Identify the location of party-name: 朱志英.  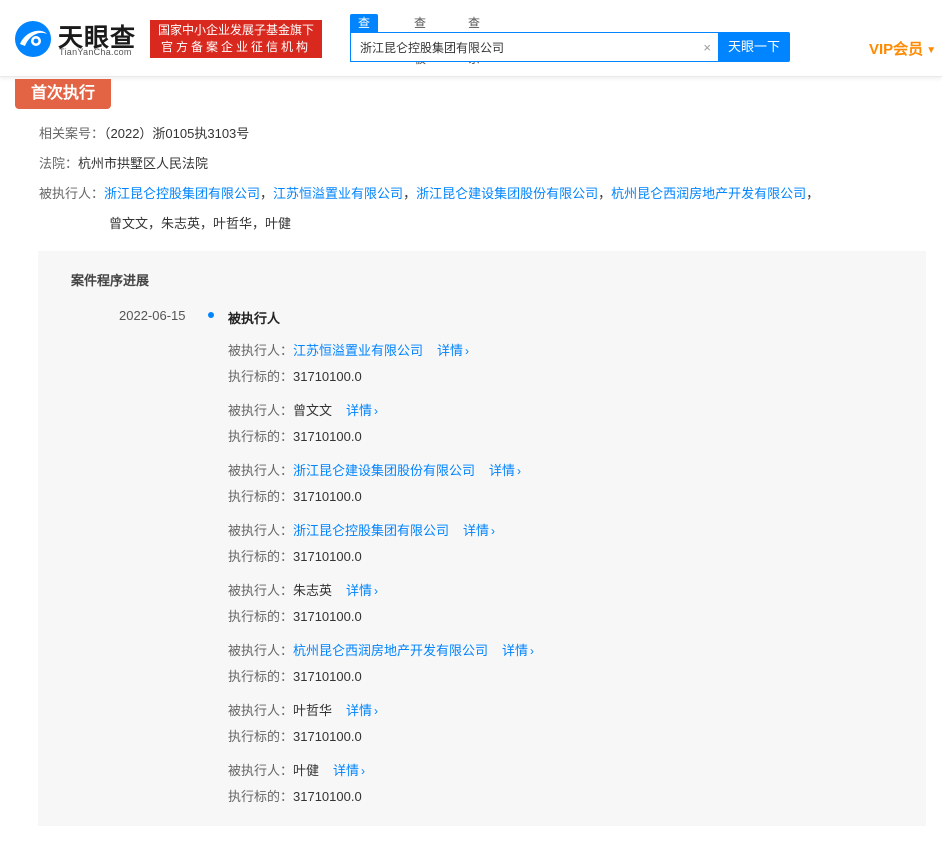
(313, 590).